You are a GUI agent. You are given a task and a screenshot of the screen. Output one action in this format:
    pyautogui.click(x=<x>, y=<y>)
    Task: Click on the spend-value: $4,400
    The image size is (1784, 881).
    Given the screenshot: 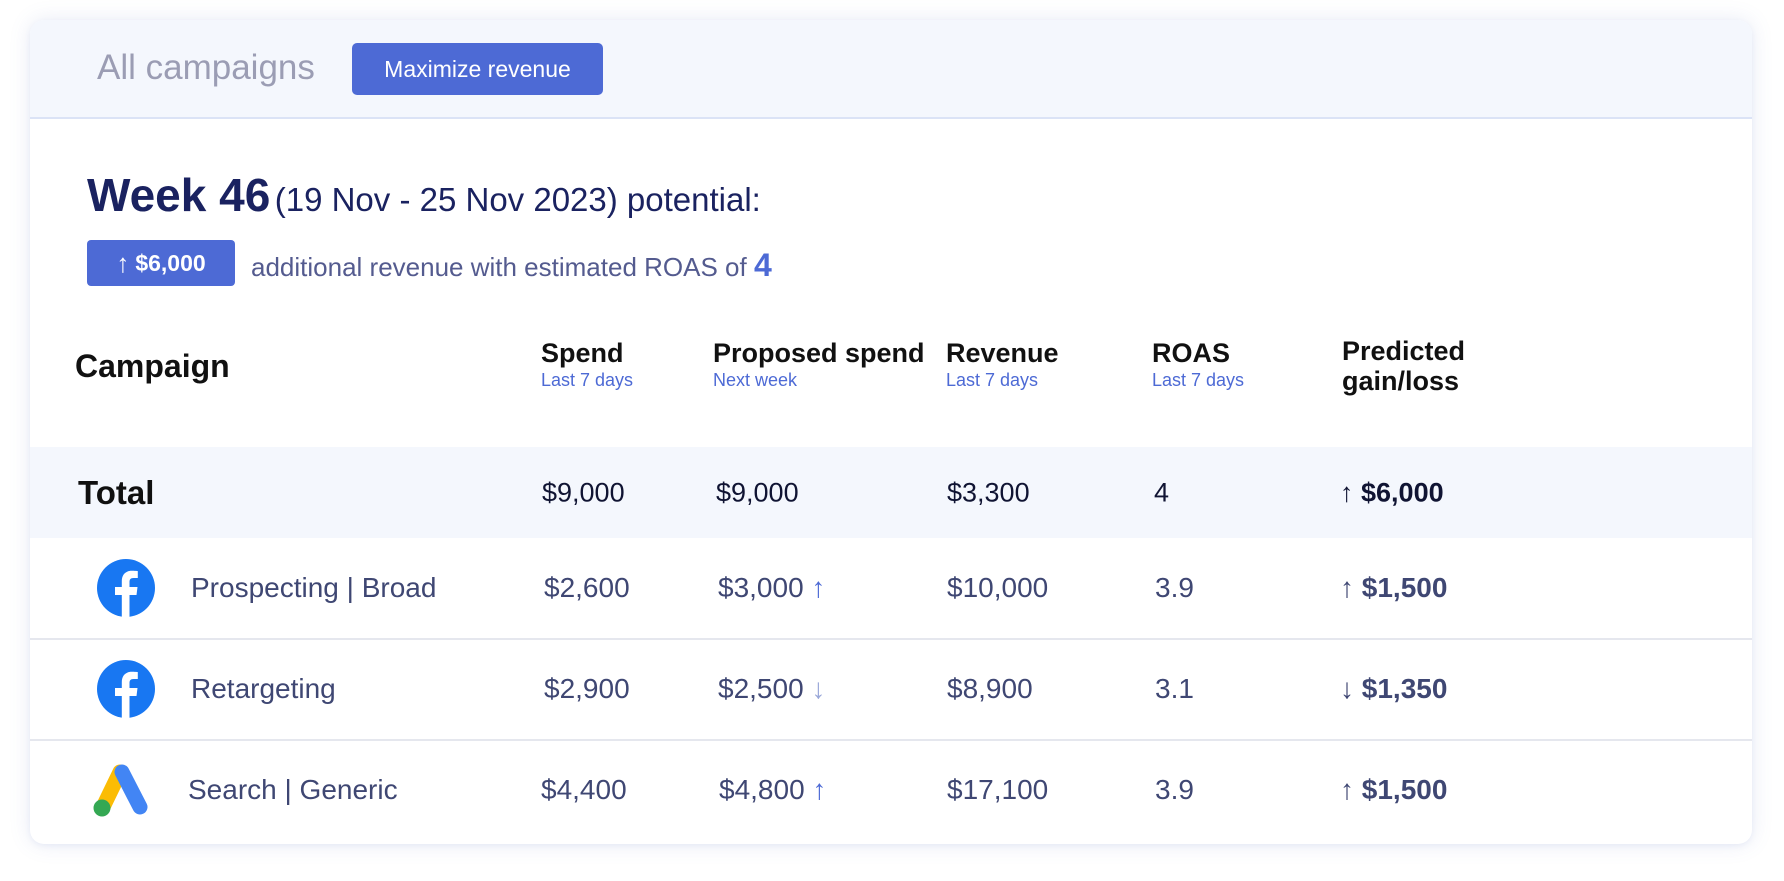 What is the action you would take?
    pyautogui.click(x=584, y=789)
    